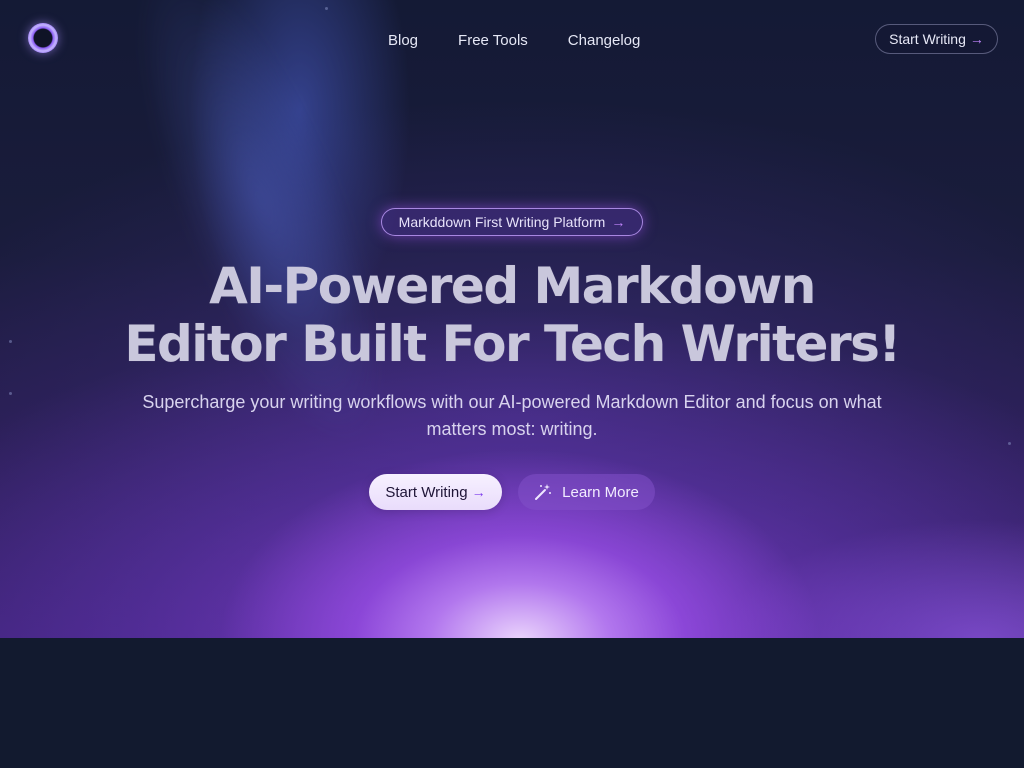 The width and height of the screenshot is (1024, 768). Describe the element at coordinates (604, 40) in the screenshot. I see `nav-link-changelog: Changelog` at that location.